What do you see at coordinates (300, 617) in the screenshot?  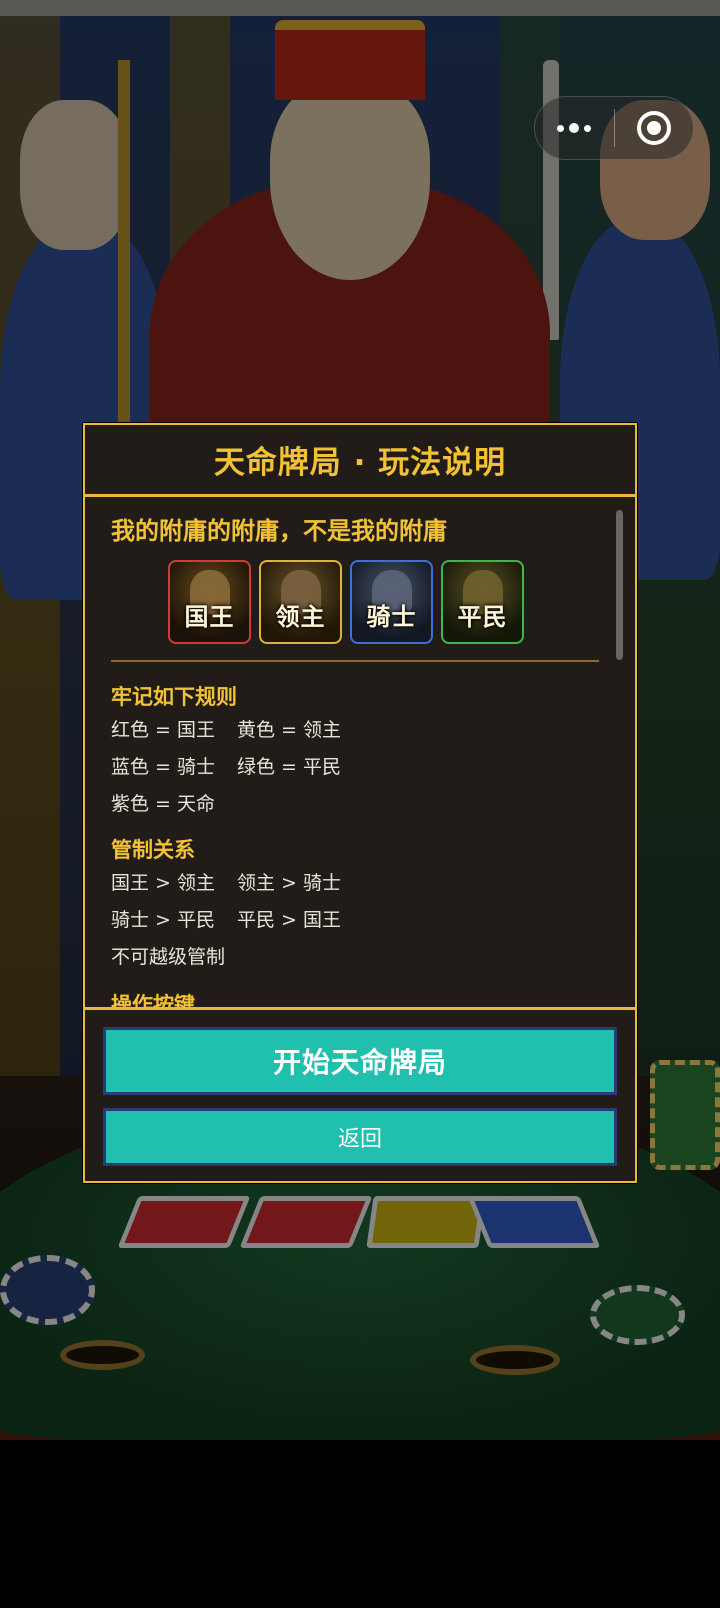 I see `role-card-label: 领主` at bounding box center [300, 617].